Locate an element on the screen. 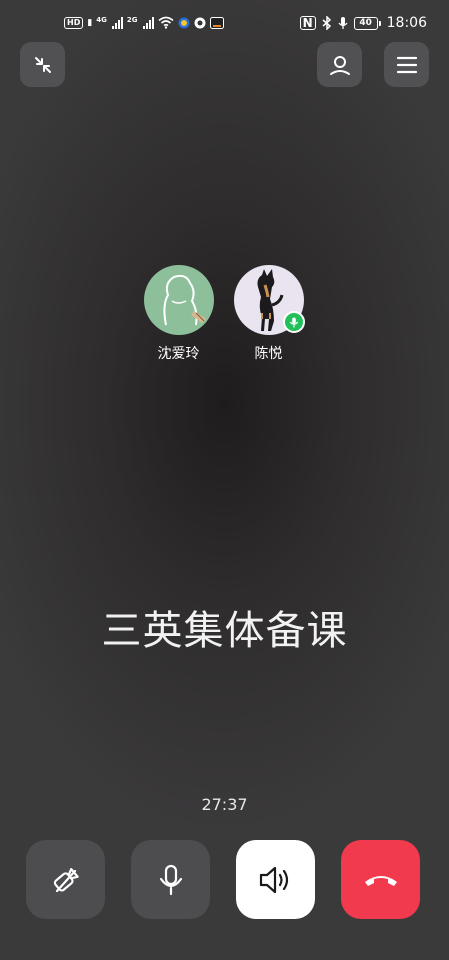 The image size is (449, 960). minimize-arrows-icon is located at coordinates (42, 64).